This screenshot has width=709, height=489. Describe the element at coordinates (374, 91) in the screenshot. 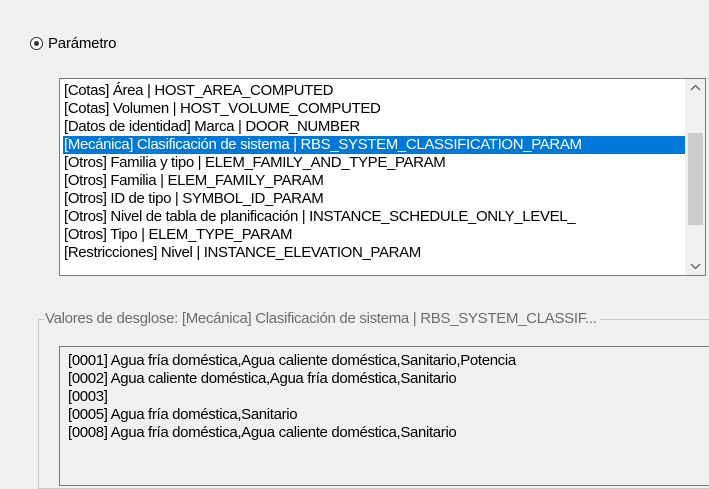

I see `list-item: [Cotas] Área | HOST_AREA_COMPUTED` at that location.